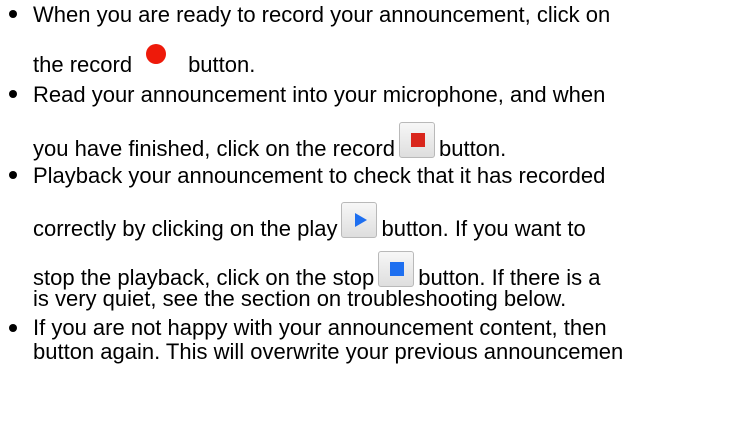 The height and width of the screenshot is (423, 734). What do you see at coordinates (472, 148) in the screenshot?
I see `step-2-text-b: button.` at bounding box center [472, 148].